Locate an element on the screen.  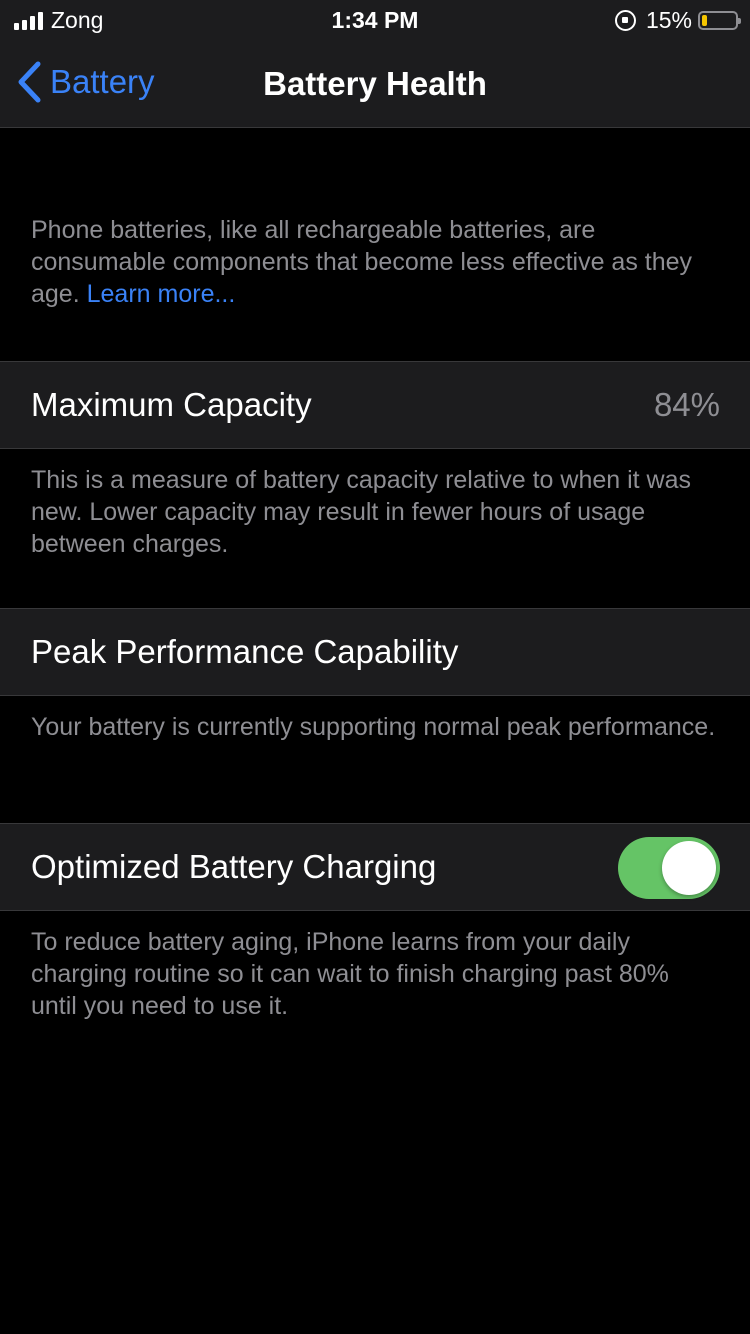
maximum-capacity-row: Maximum Capacity 84% is located at coordinates (375, 405).